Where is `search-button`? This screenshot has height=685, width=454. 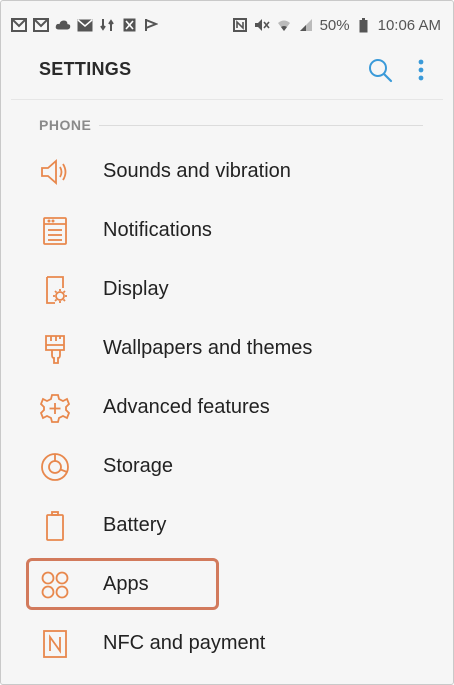
search-button is located at coordinates (380, 70).